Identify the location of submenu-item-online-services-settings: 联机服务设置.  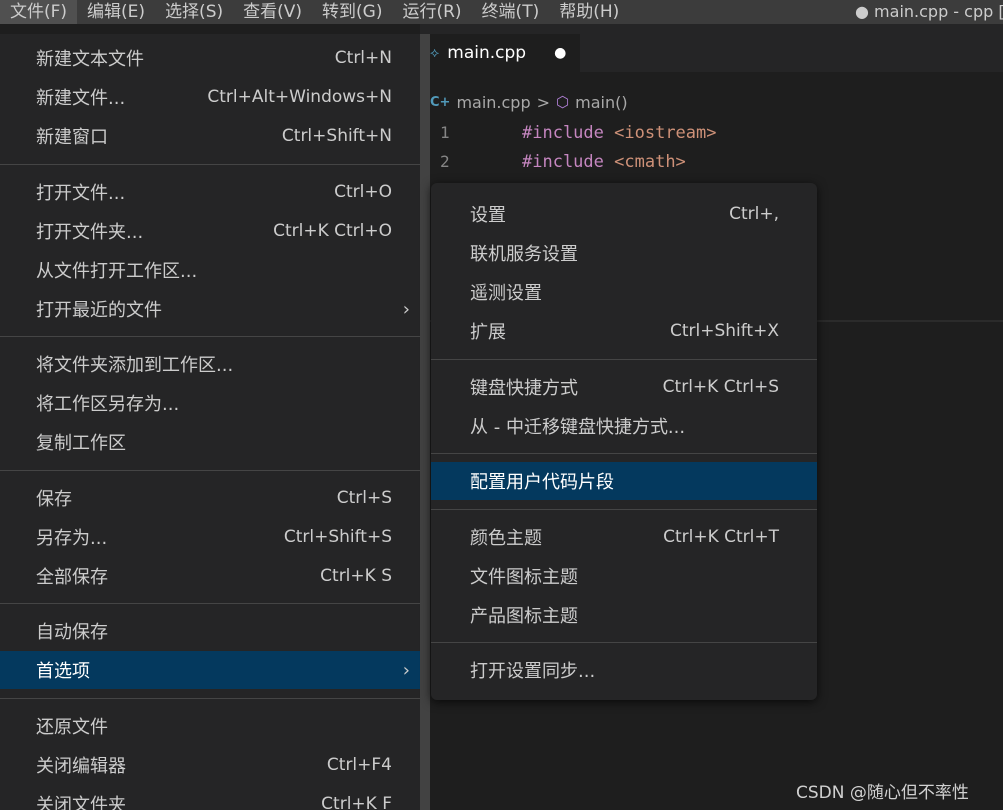
(624, 253).